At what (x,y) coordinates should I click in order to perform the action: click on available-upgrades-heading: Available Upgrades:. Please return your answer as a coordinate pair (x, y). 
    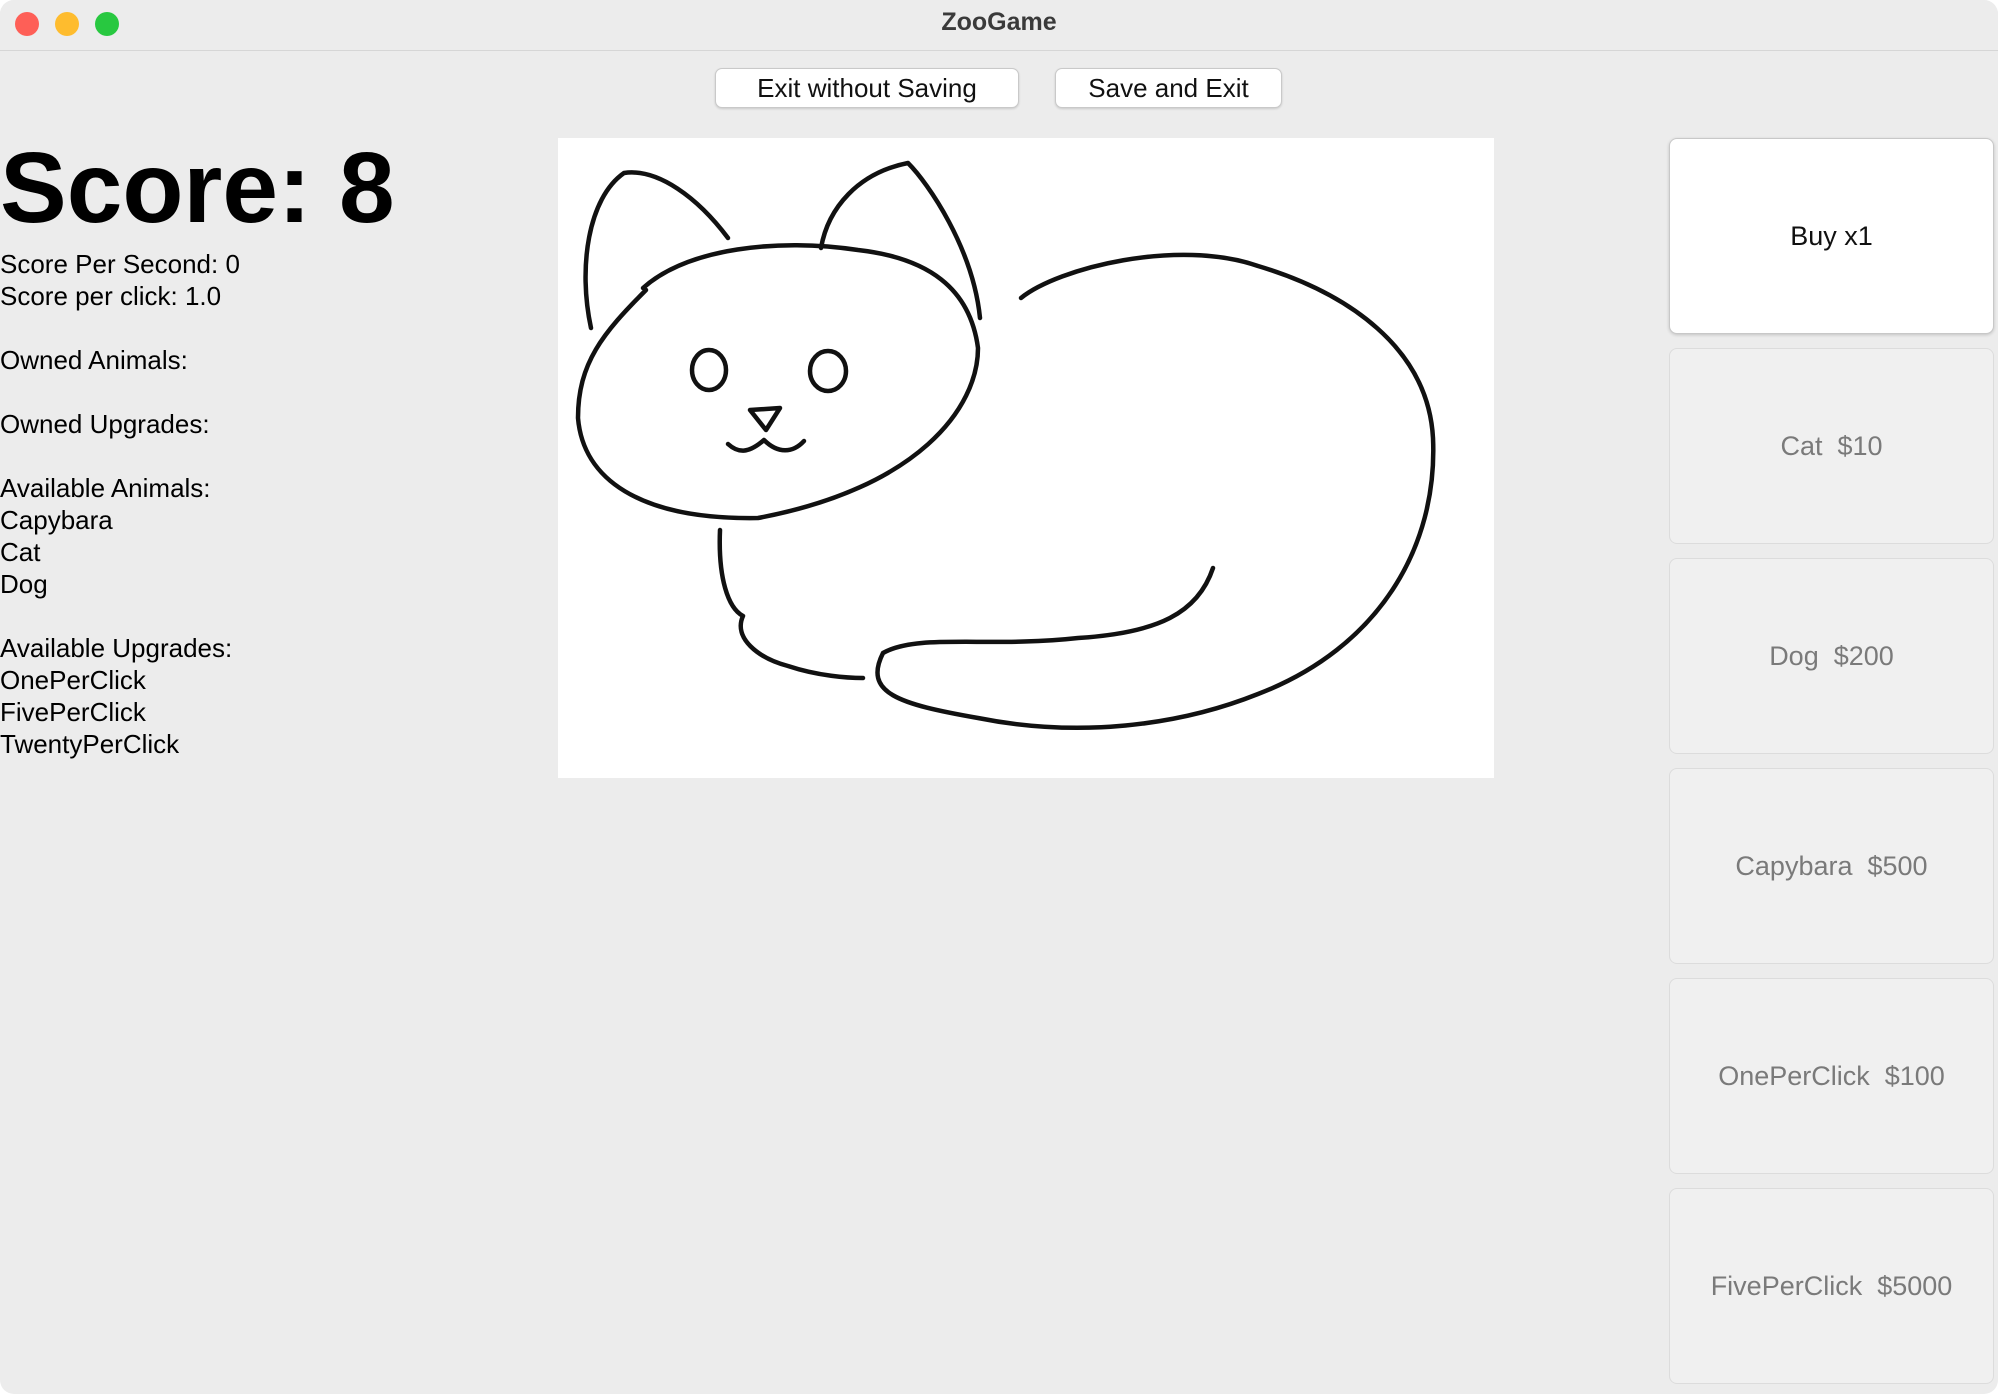
    Looking at the image, I should click on (116, 648).